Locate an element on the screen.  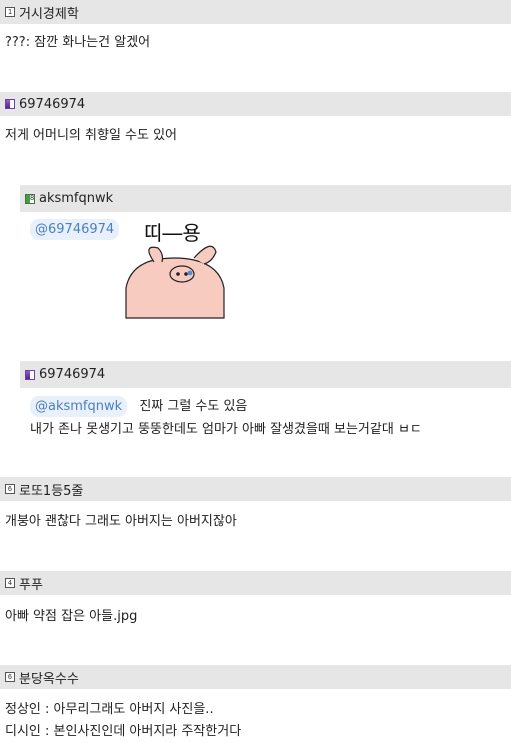
comment-text: 디시인 : 본인사진인데 아버지라 주작한거다 is located at coordinates (123, 731).